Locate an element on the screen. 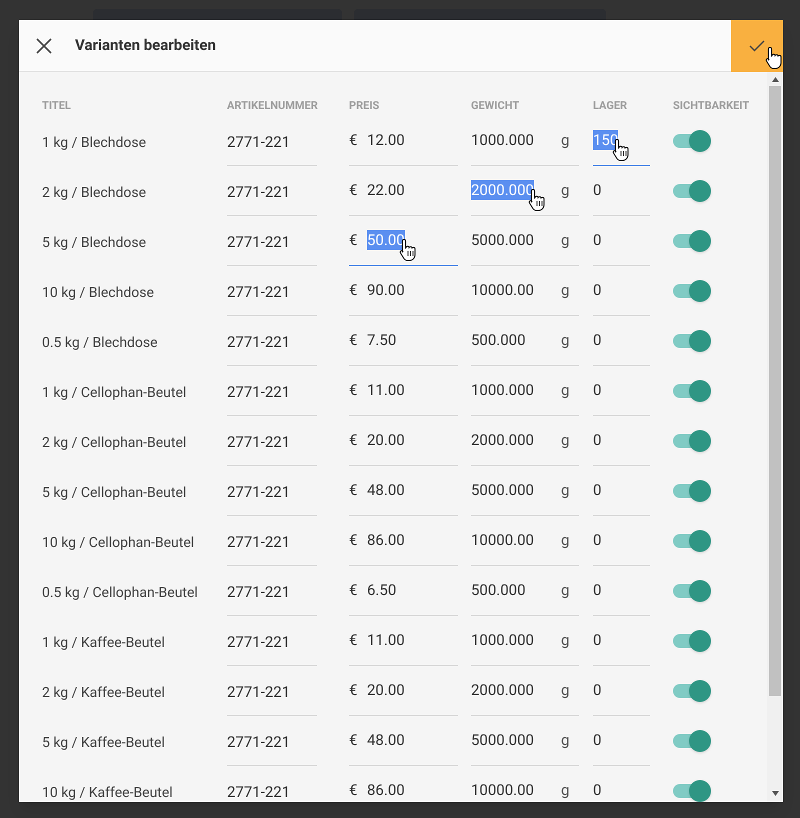  price-field: 7.50 is located at coordinates (381, 340).